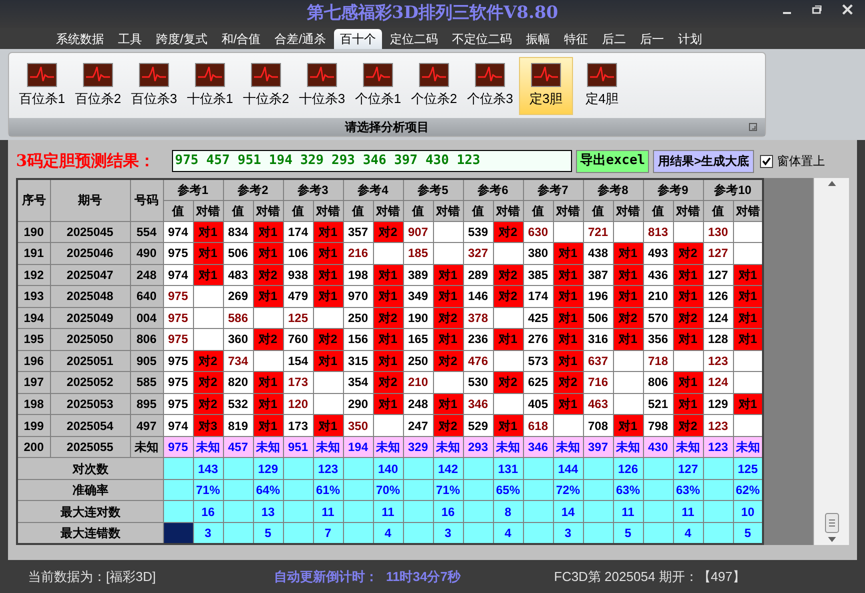  I want to click on table-cell: 2025047, so click(90, 275).